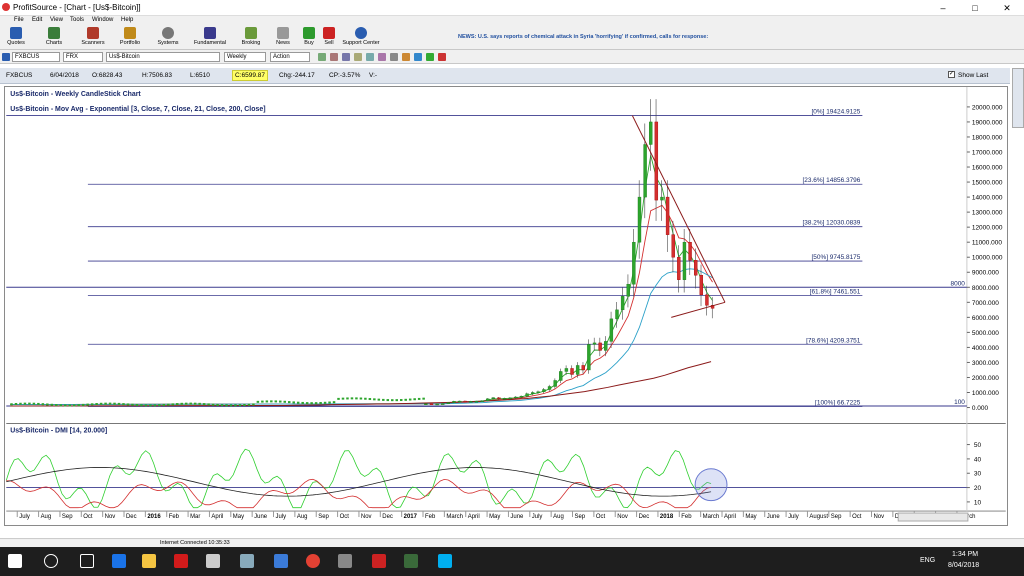 The height and width of the screenshot is (576, 1024). What do you see at coordinates (346, 57) in the screenshot?
I see `crosshair-icon` at bounding box center [346, 57].